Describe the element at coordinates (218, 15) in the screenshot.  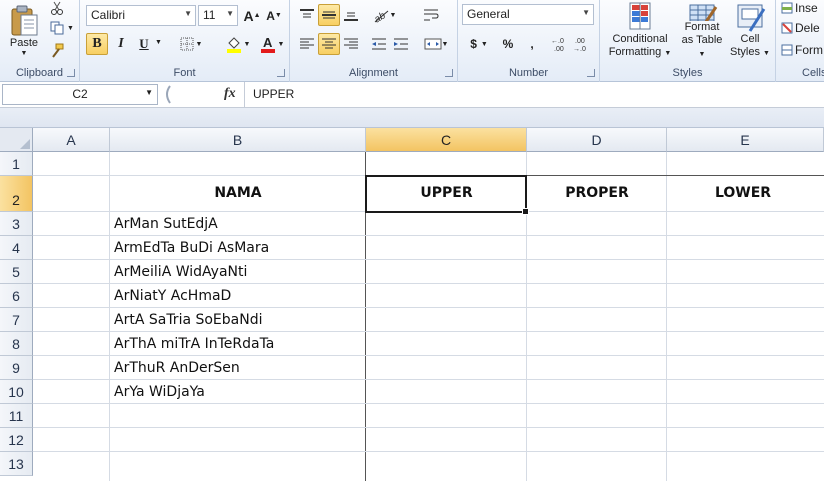
I see `font-size-select: 11 ▼` at that location.